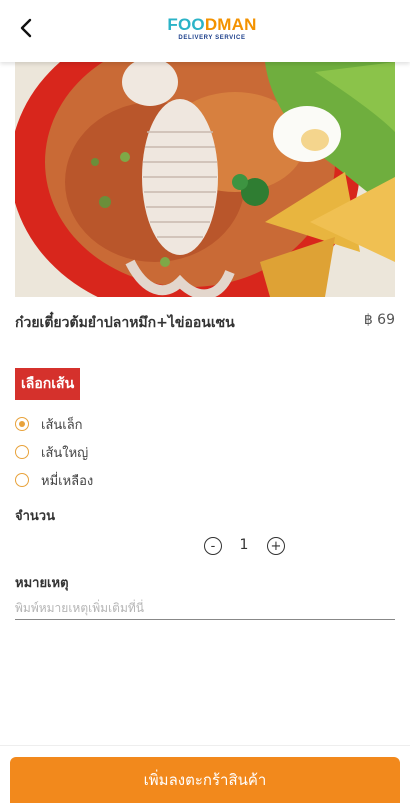 Image resolution: width=410 pixels, height=803 pixels. I want to click on back-button, so click(26, 28).